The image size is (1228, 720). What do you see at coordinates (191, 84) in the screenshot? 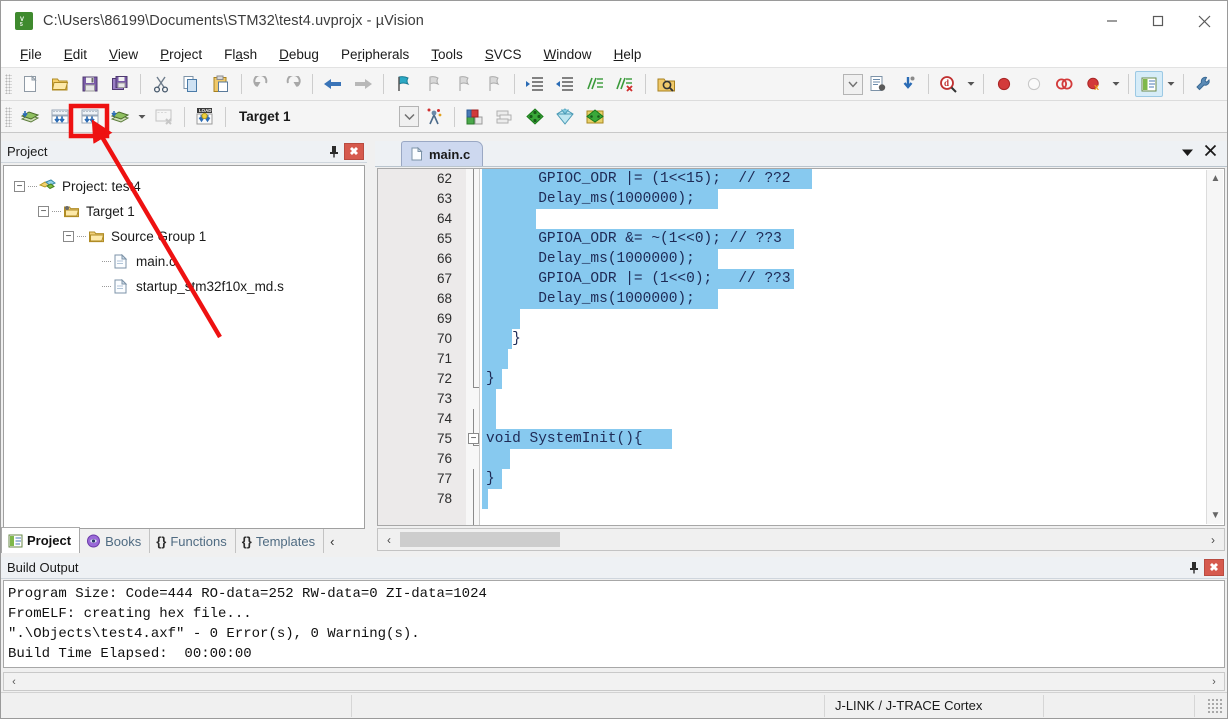
I see `copy-icon` at bounding box center [191, 84].